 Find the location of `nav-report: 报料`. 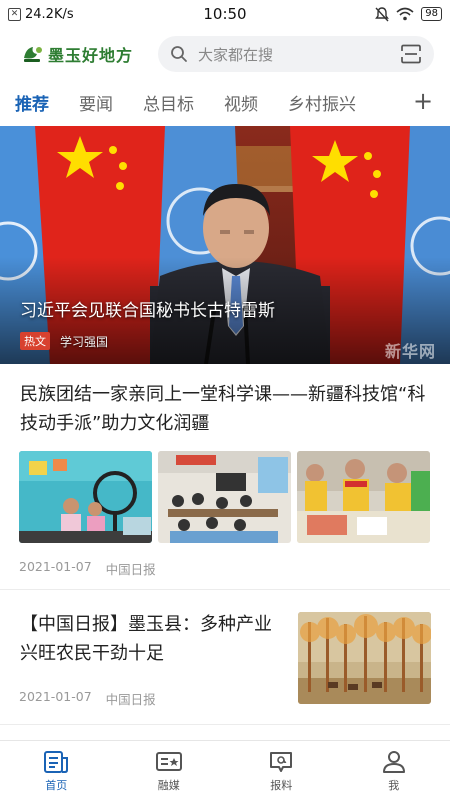

nav-report: 报料 is located at coordinates (281, 770).